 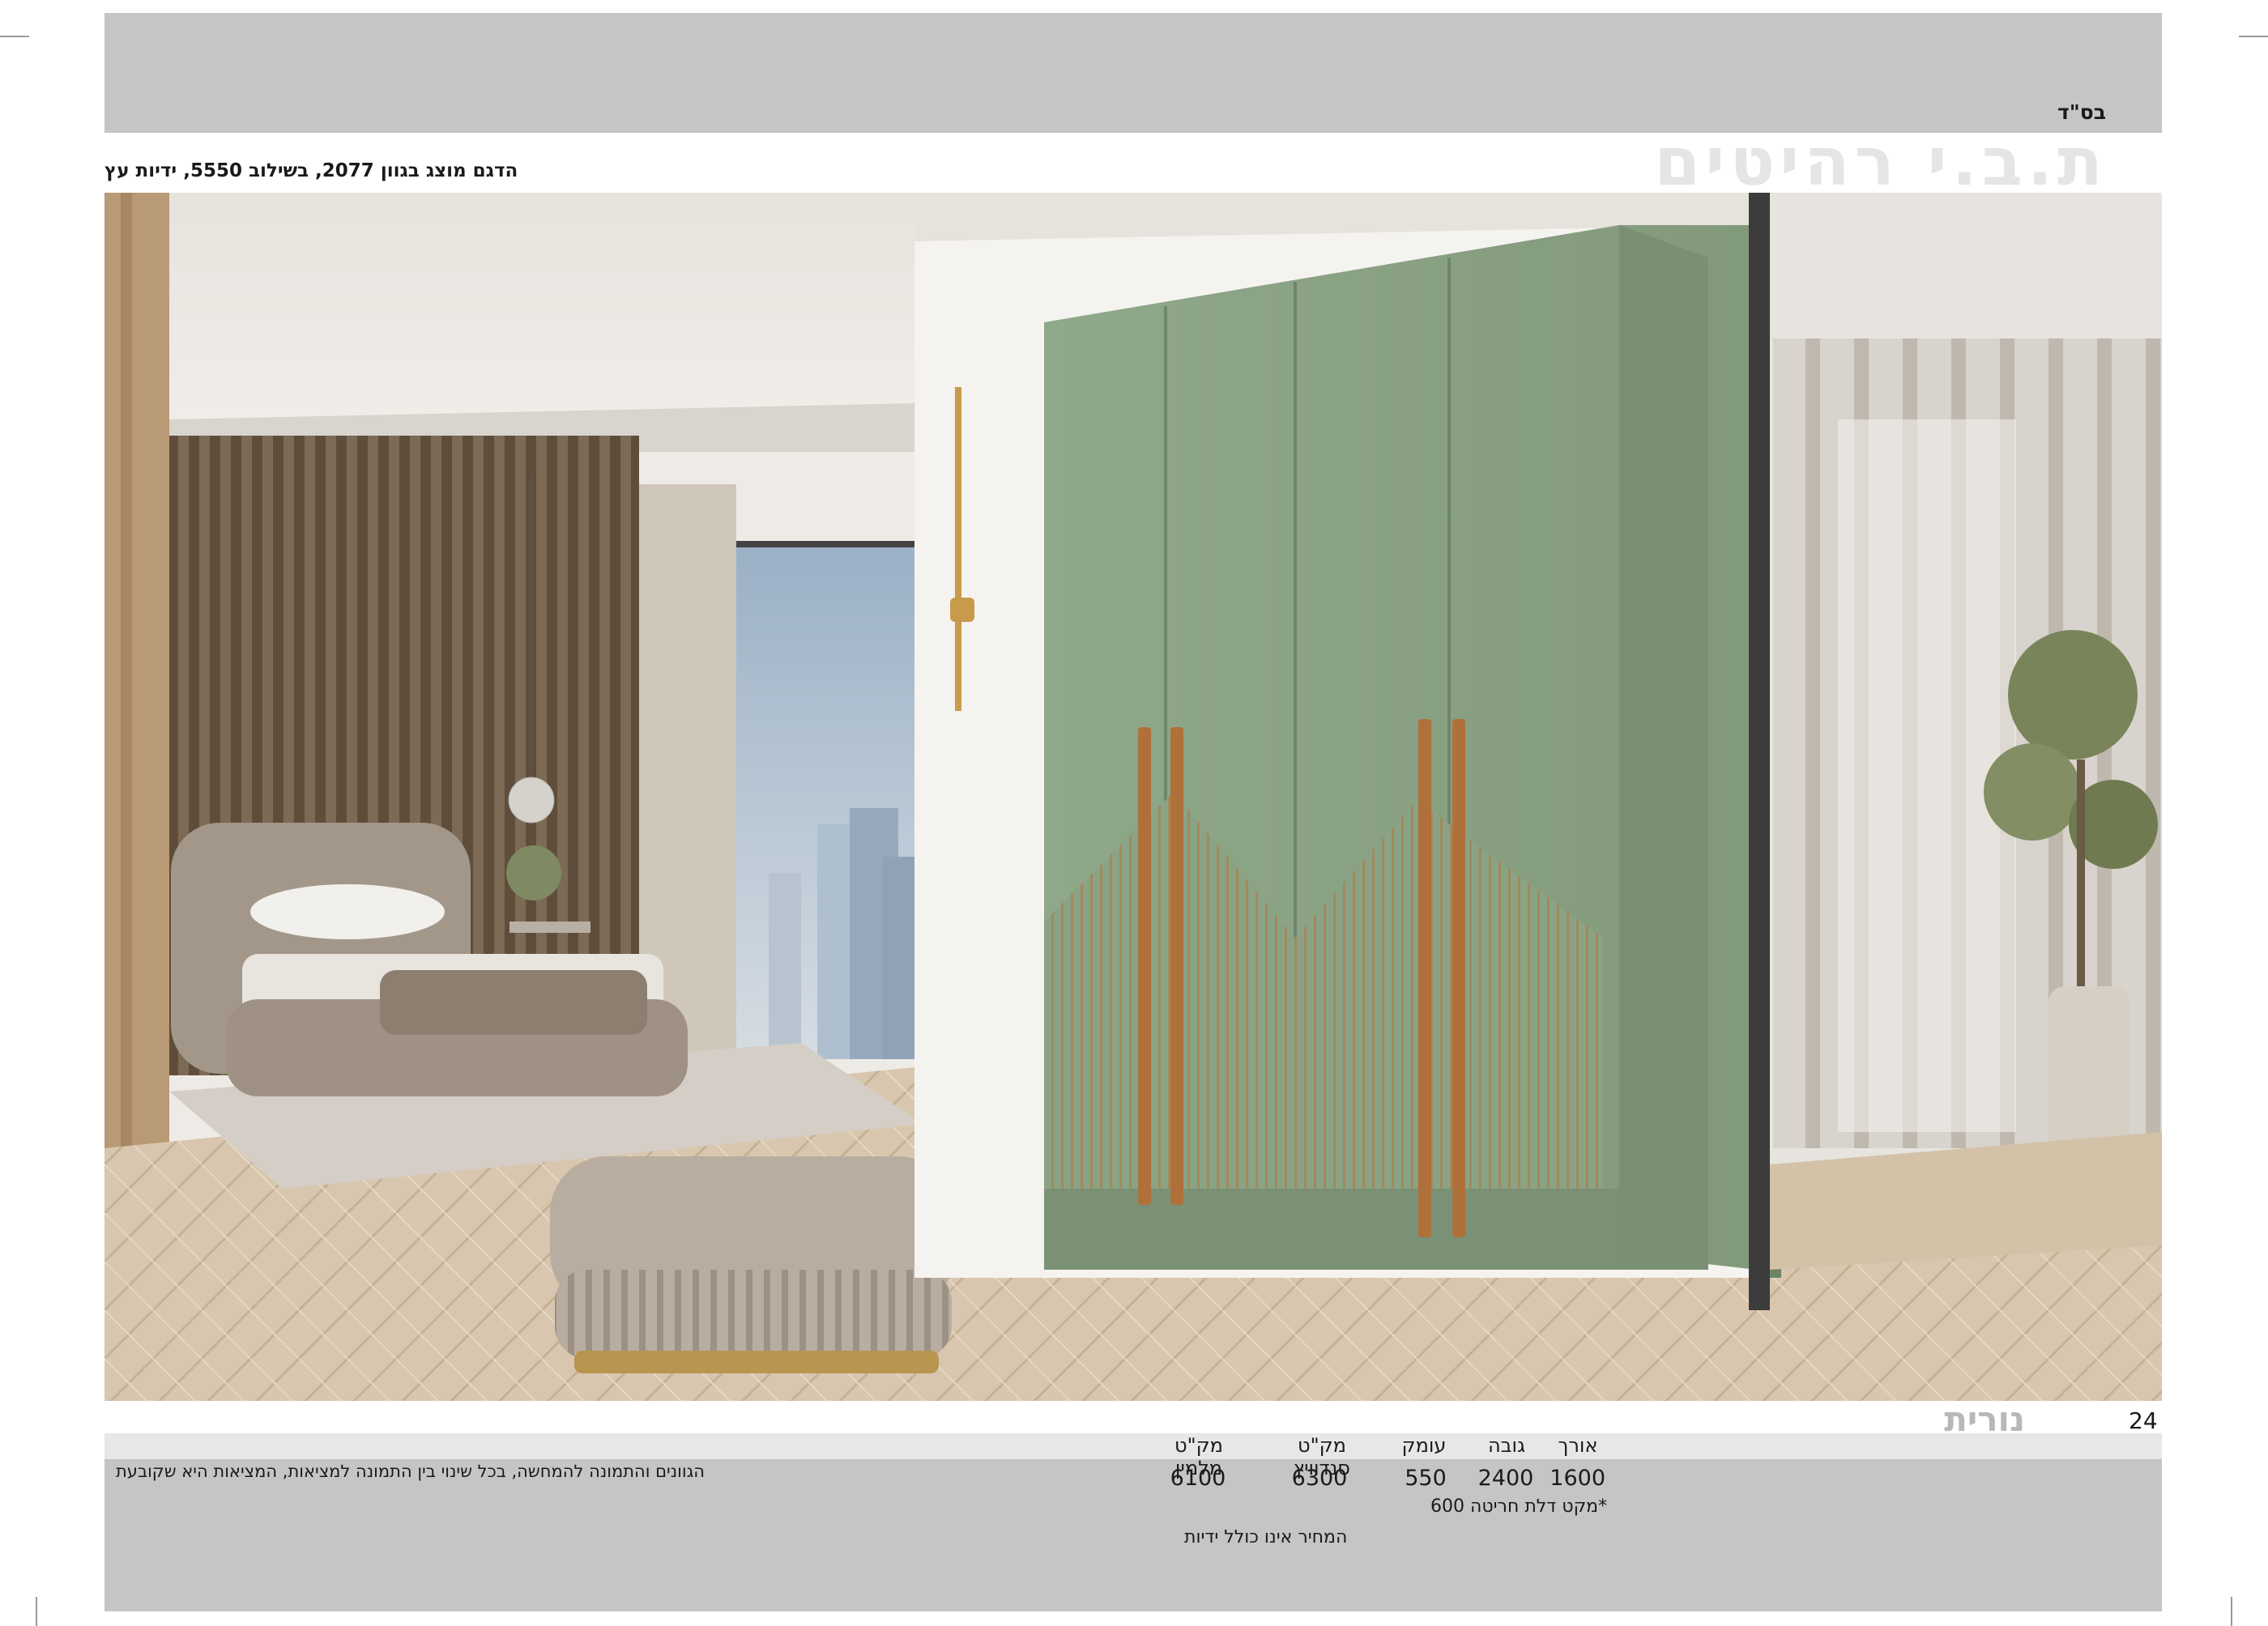 I want to click on spec-header-band, so click(x=1133, y=1446).